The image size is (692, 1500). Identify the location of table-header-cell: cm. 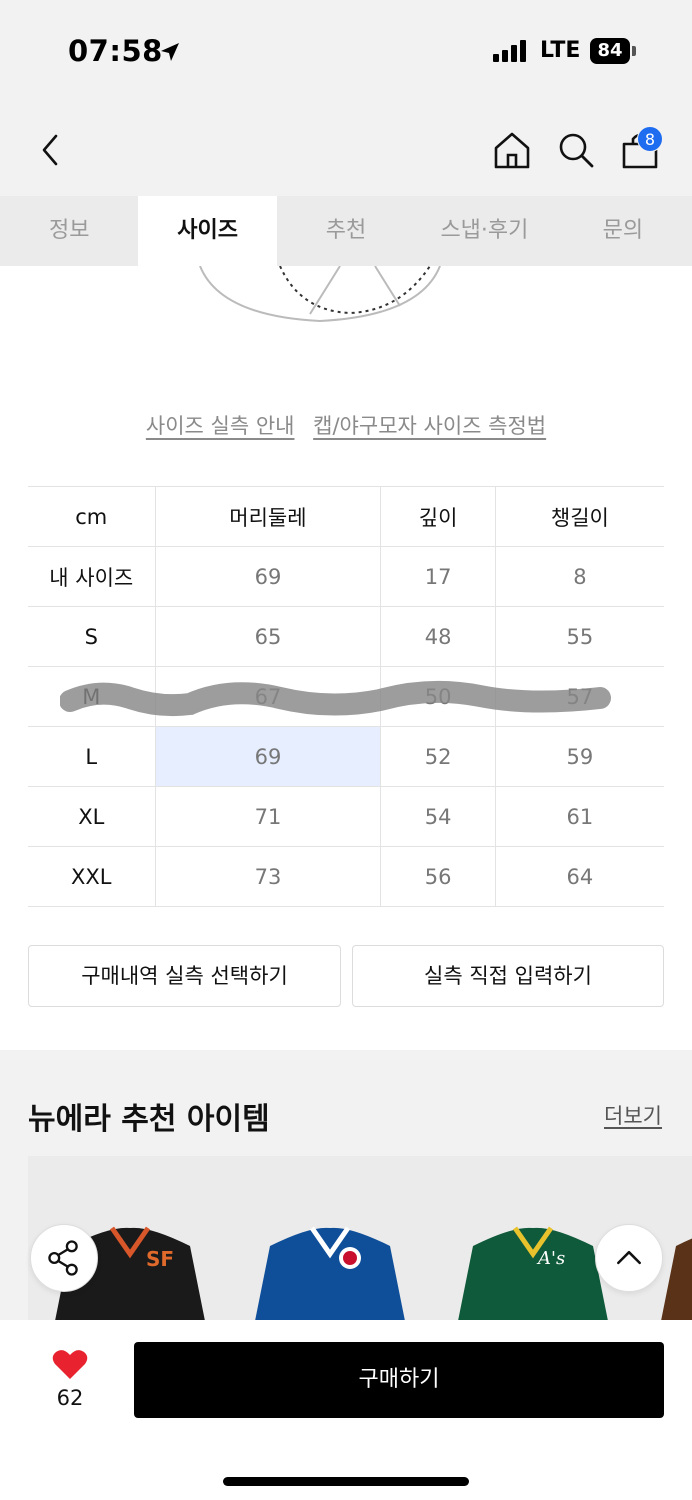
(92, 516).